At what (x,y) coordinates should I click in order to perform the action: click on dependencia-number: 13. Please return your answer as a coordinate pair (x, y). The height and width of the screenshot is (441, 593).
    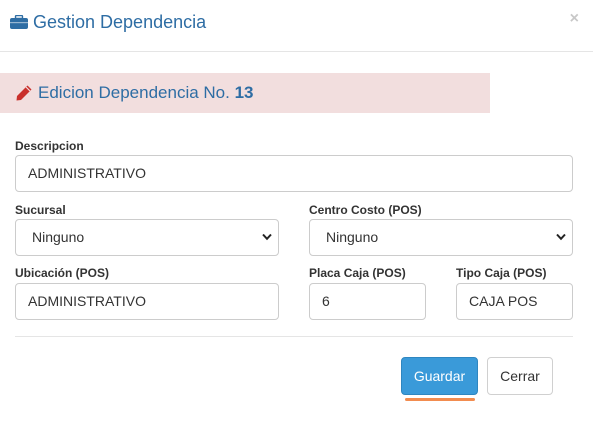
    Looking at the image, I should click on (244, 92).